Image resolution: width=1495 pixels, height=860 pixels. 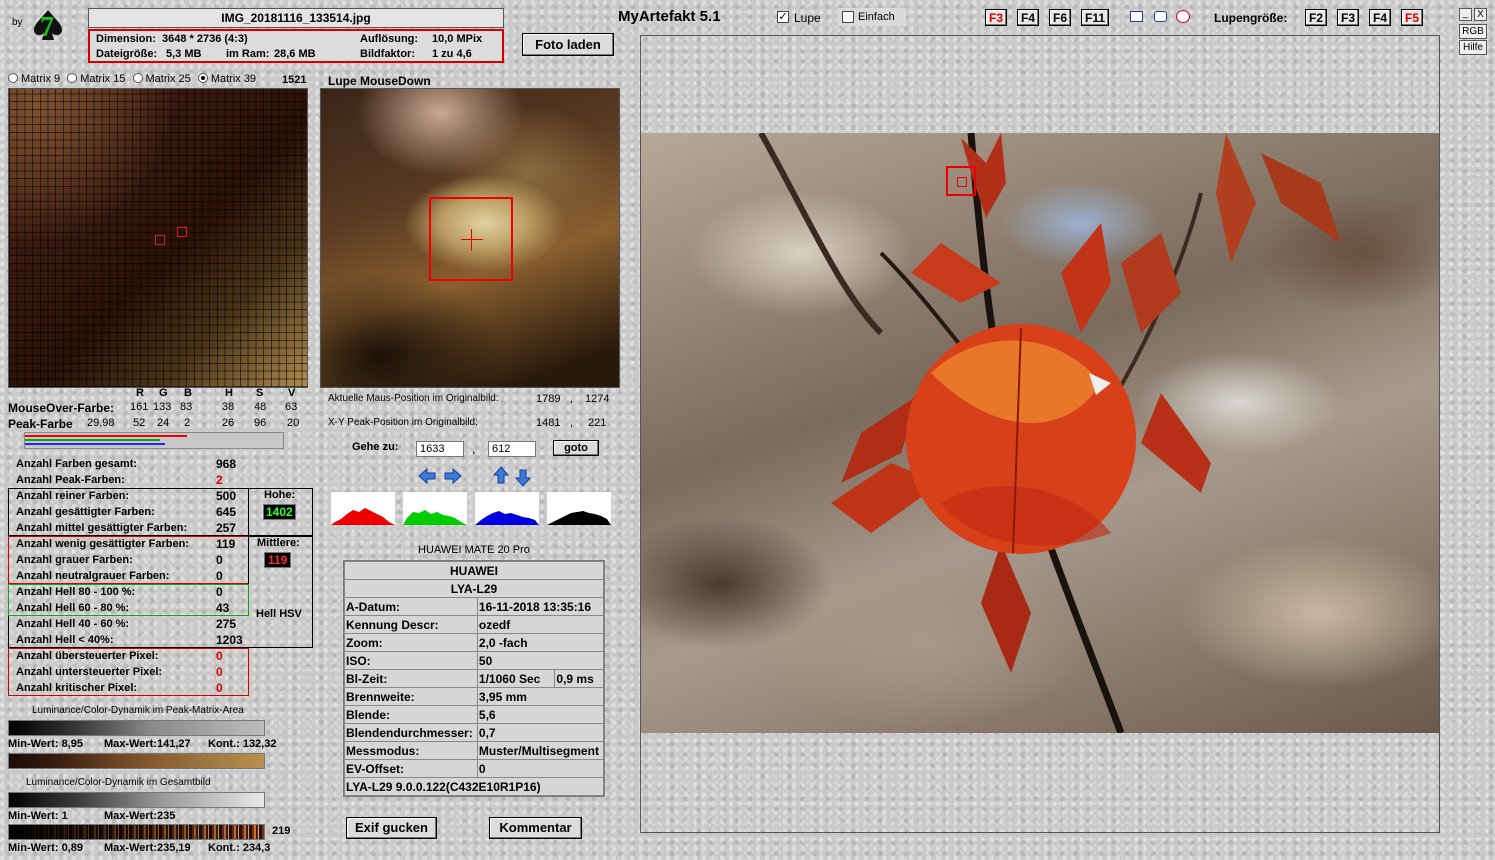 I want to click on stat-value: 257, so click(x=226, y=528).